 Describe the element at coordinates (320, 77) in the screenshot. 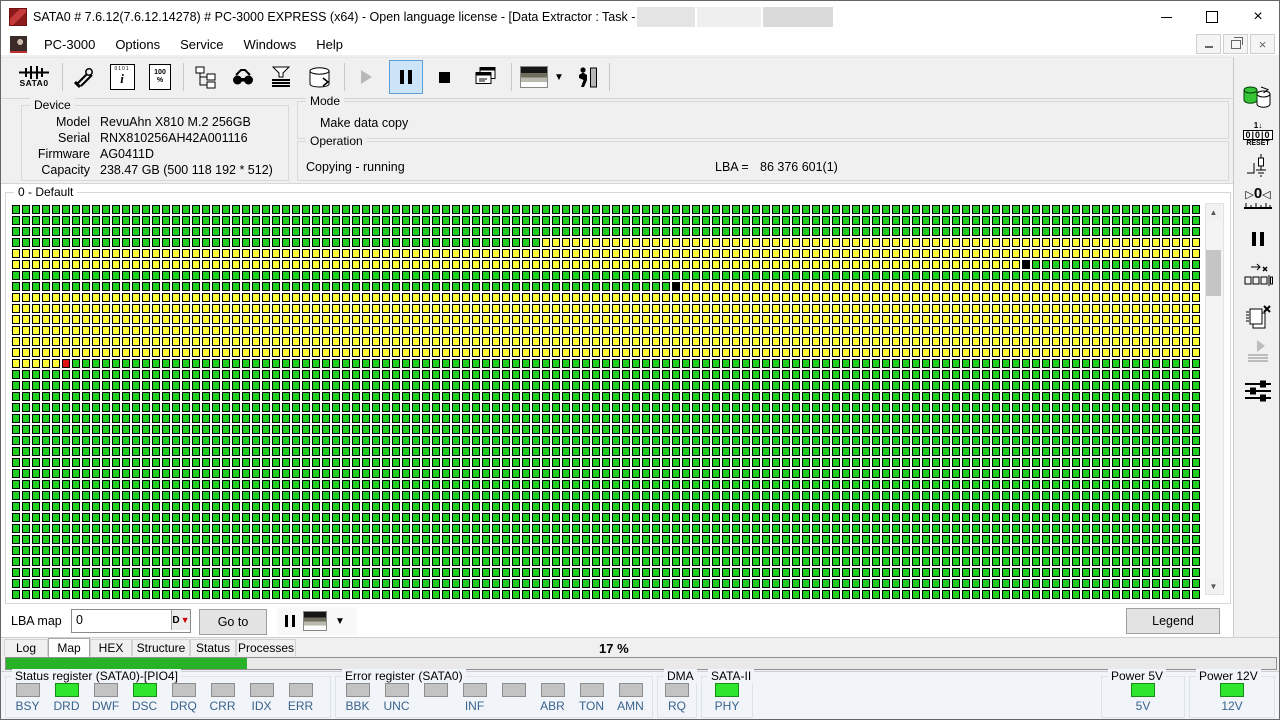

I see `toolbar-database-button` at that location.